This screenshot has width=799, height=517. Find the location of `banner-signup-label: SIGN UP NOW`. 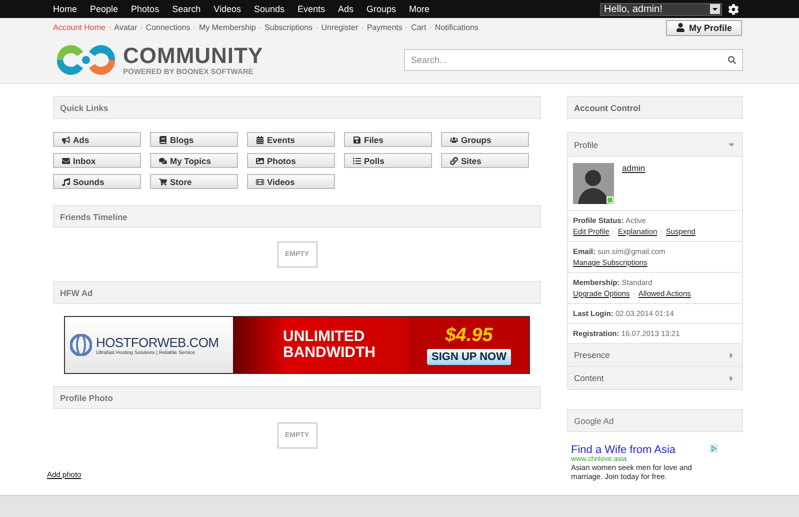

banner-signup-label: SIGN UP NOW is located at coordinates (469, 357).